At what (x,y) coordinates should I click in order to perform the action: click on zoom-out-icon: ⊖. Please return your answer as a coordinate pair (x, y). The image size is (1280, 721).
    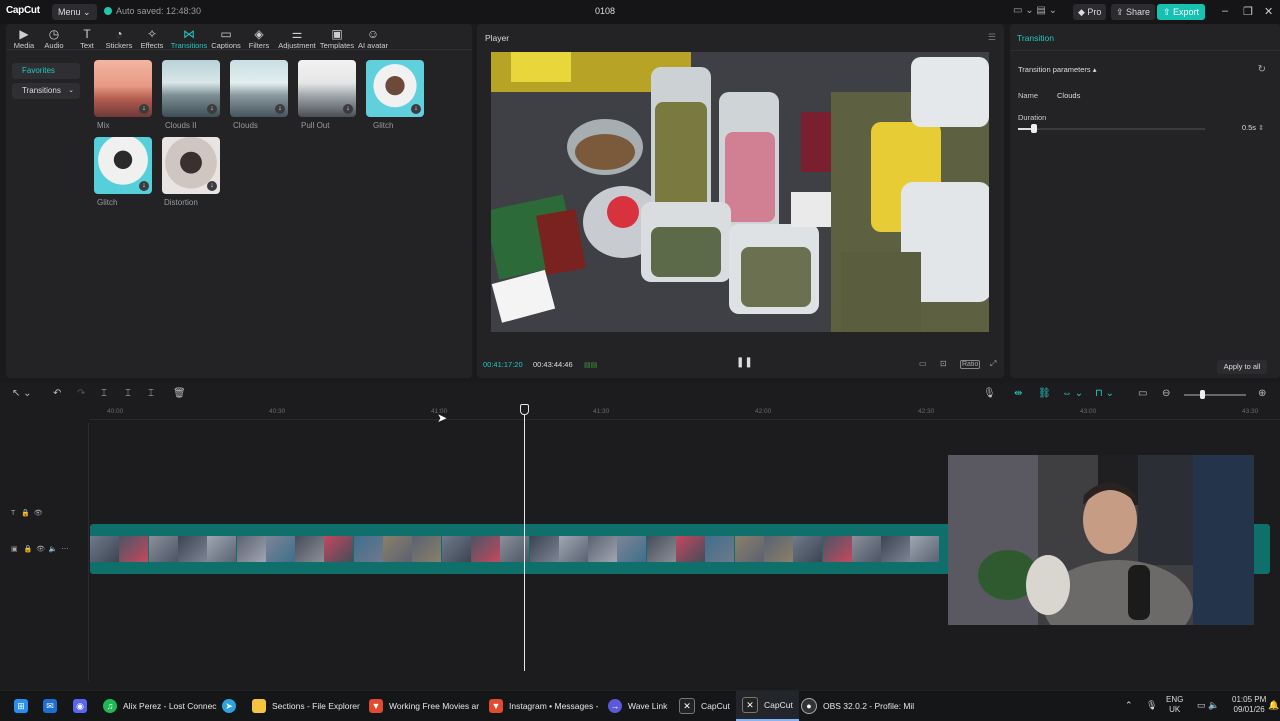
    Looking at the image, I should click on (1166, 393).